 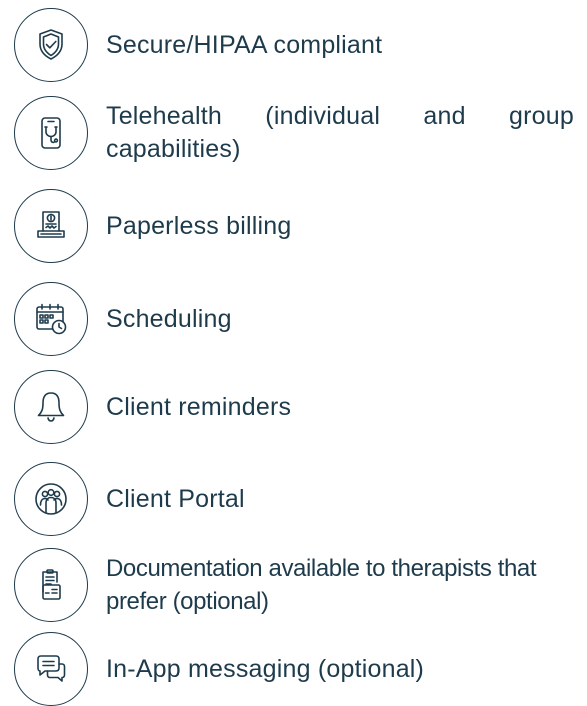 What do you see at coordinates (51, 319) in the screenshot?
I see `calendar-clock-icon` at bounding box center [51, 319].